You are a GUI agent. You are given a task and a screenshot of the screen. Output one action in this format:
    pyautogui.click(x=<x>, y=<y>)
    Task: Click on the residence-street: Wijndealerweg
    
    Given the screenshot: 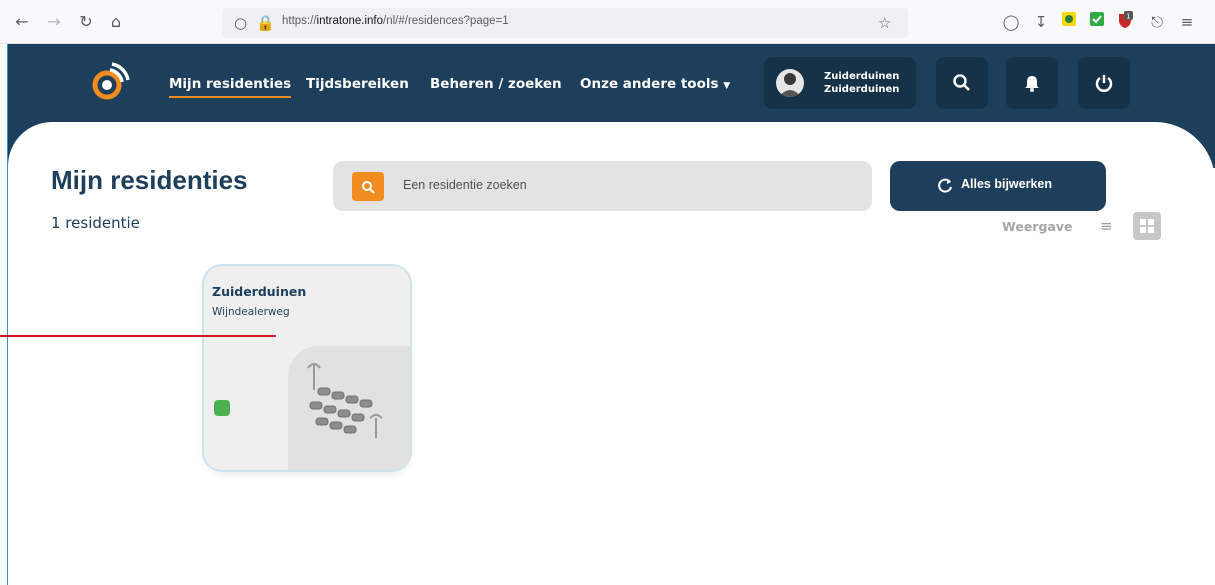 What is the action you would take?
    pyautogui.click(x=251, y=312)
    